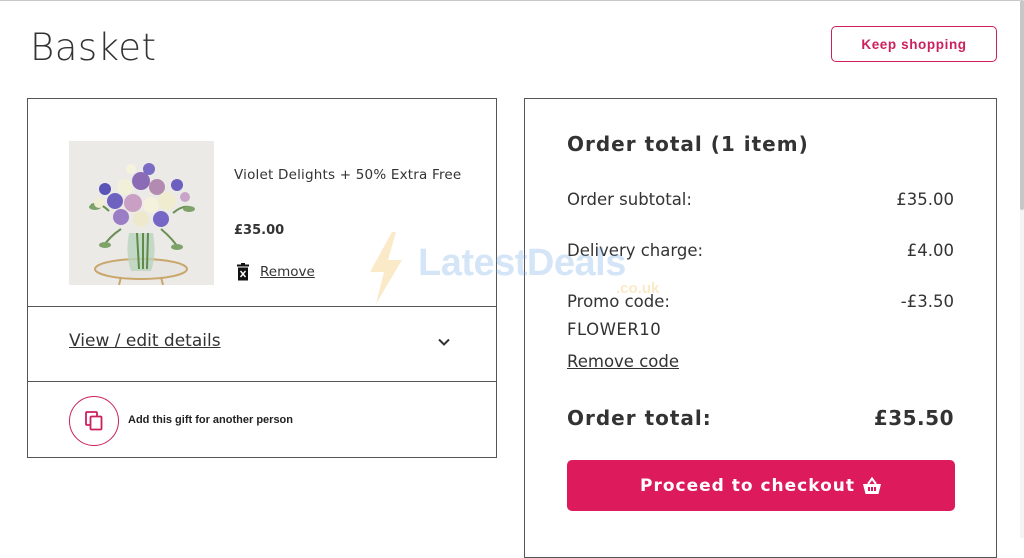 The image size is (1024, 558). I want to click on item-name: Violet Delights + 50% Extra Free, so click(347, 175).